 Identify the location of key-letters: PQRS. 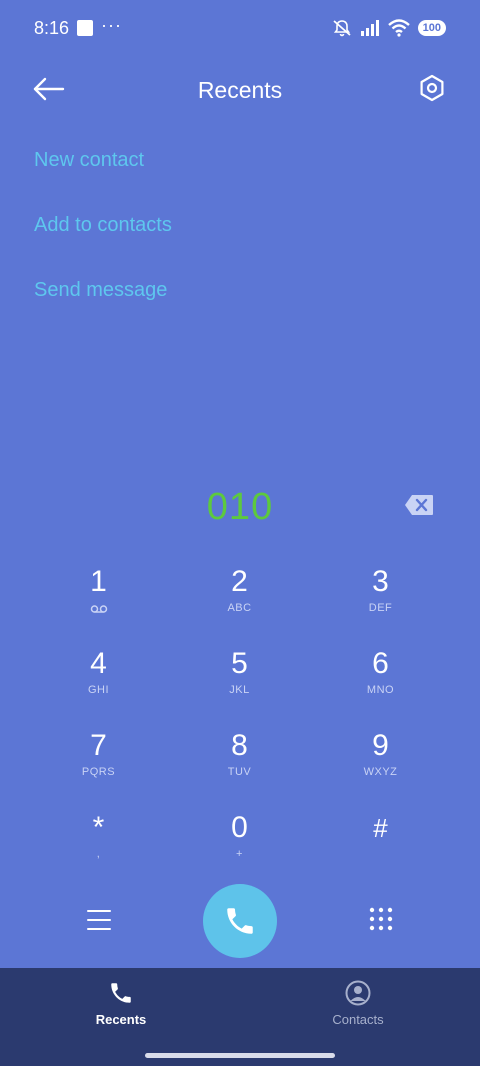
(98, 772).